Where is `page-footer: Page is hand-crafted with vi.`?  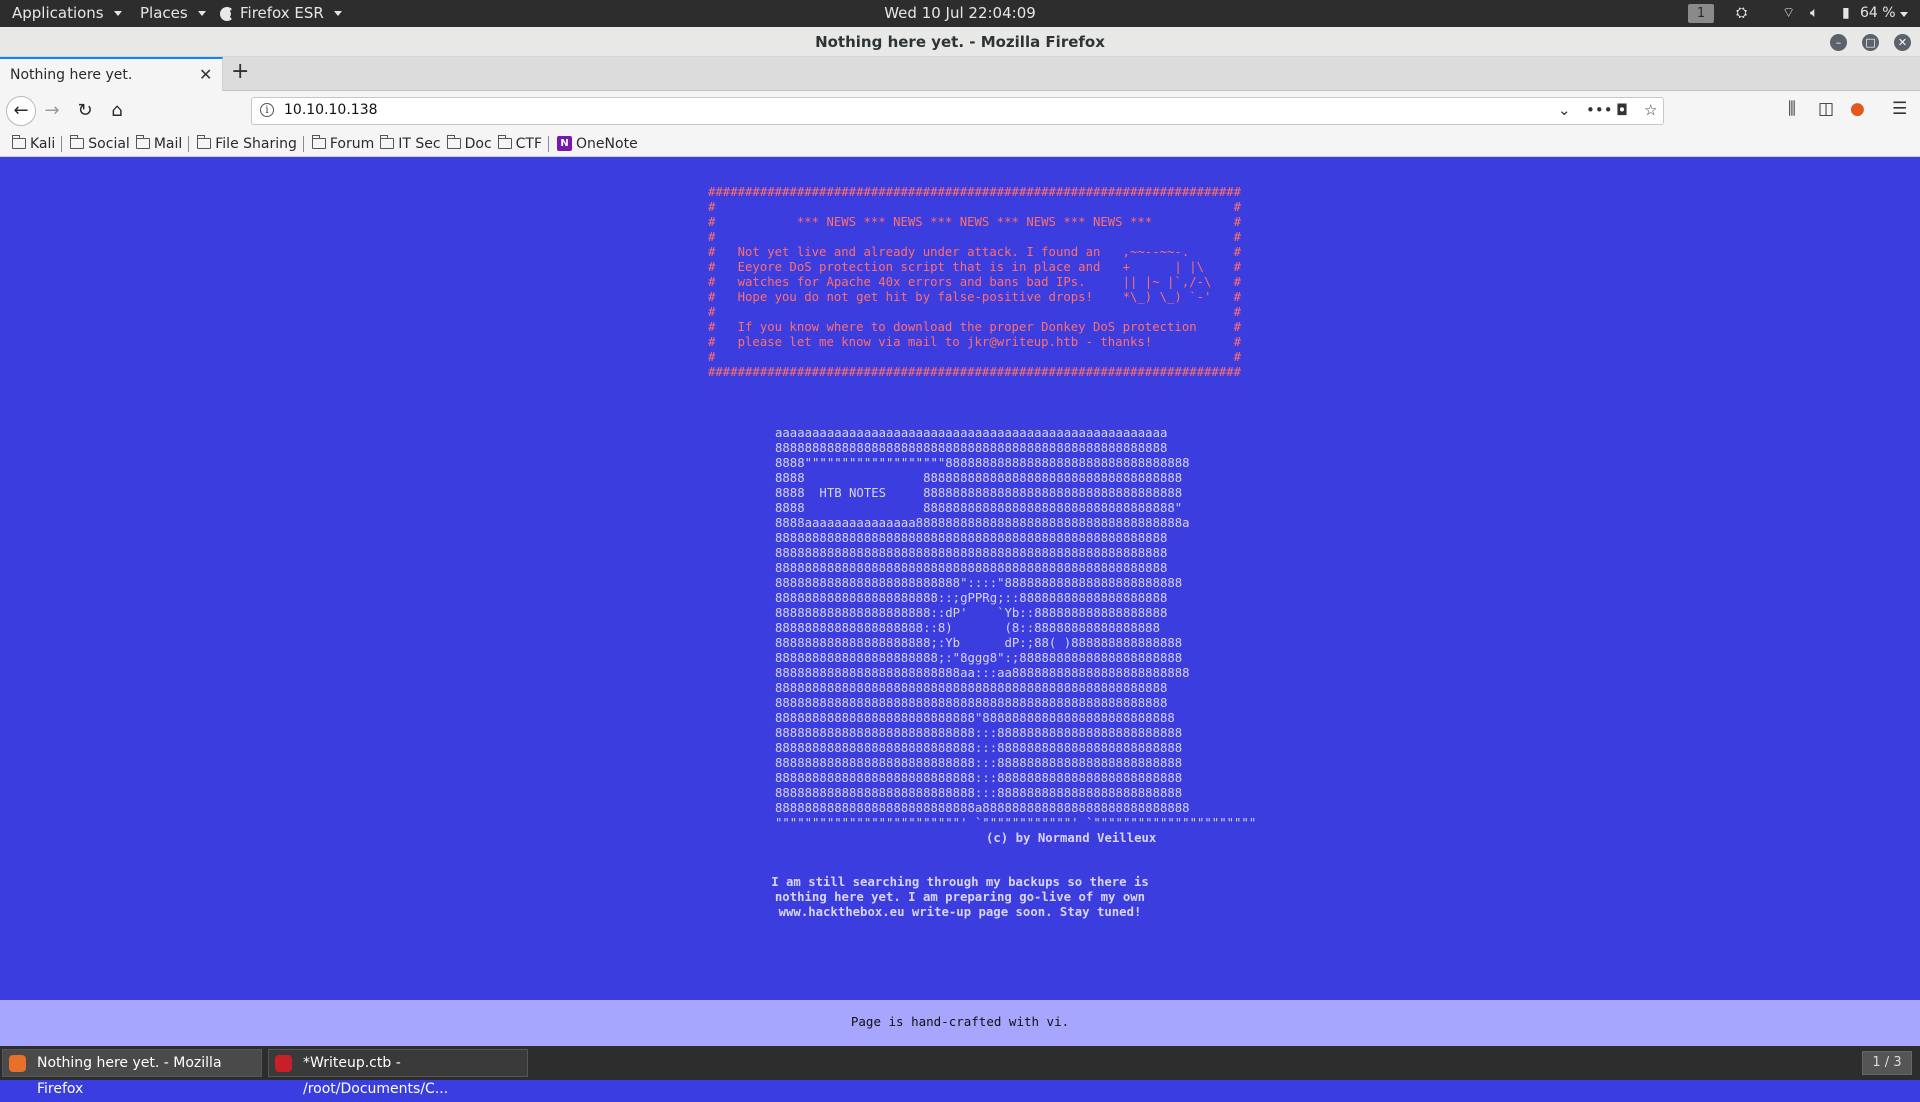
page-footer: Page is hand-crafted with vi. is located at coordinates (960, 1023).